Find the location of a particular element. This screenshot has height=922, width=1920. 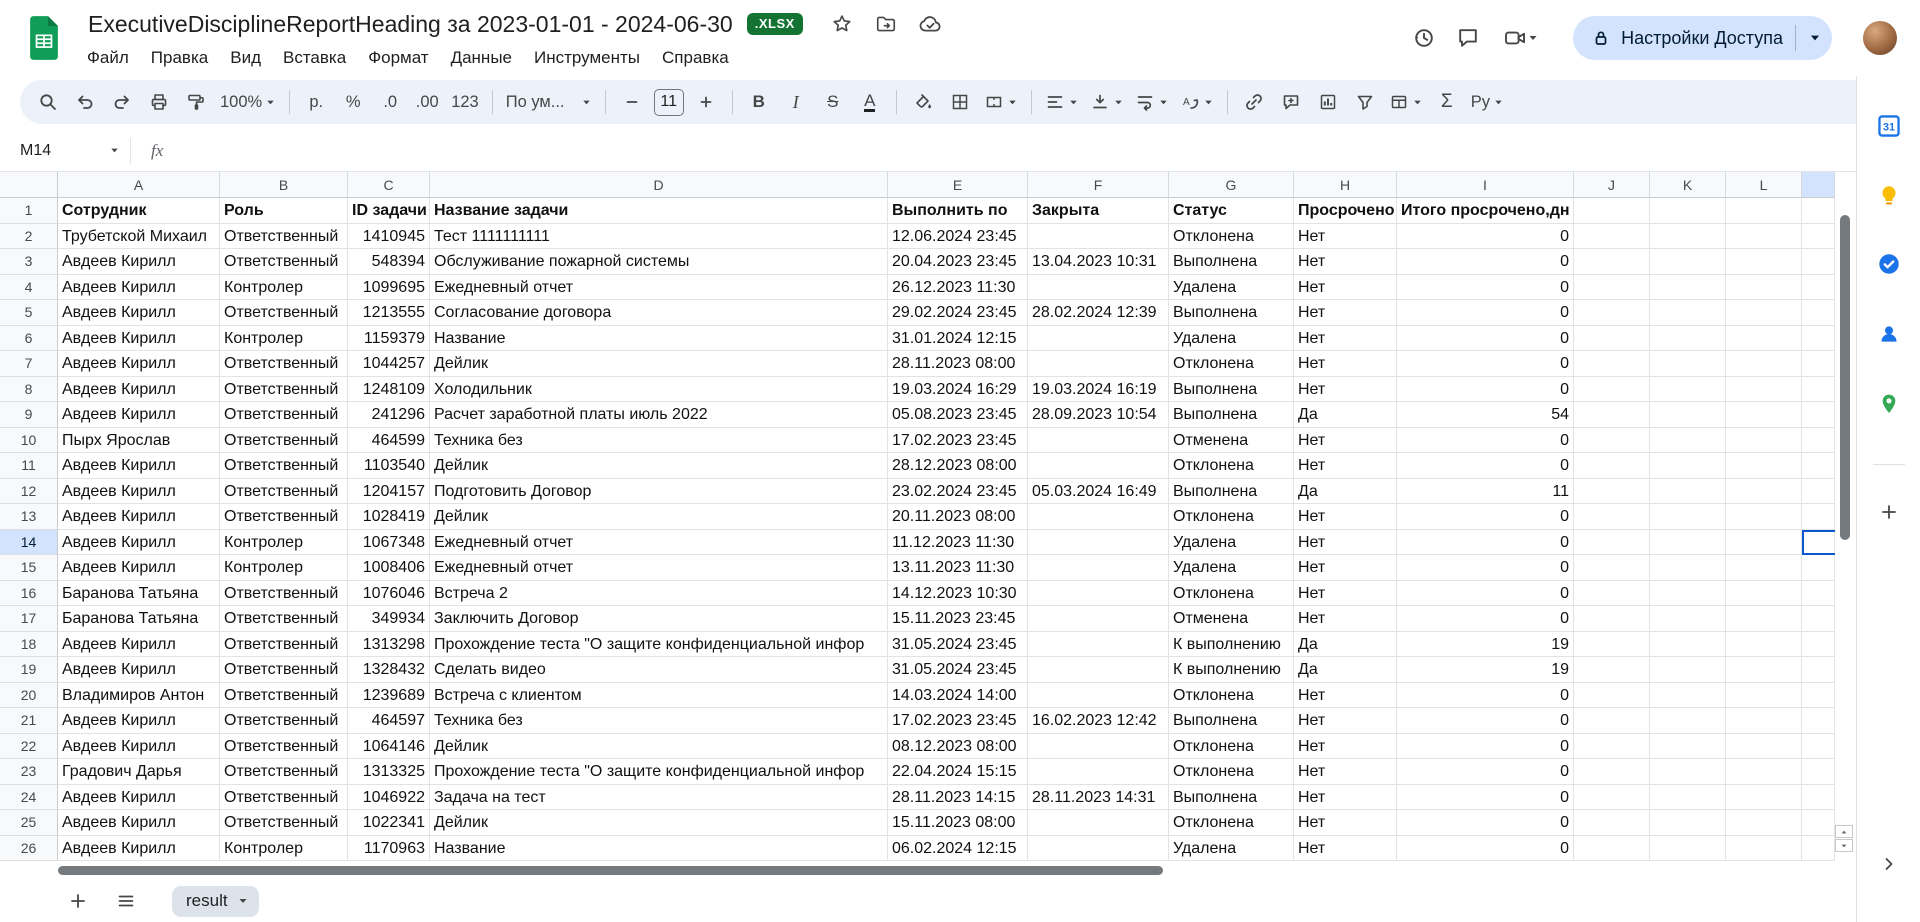

cell-i23: 0 is located at coordinates (1485, 772).